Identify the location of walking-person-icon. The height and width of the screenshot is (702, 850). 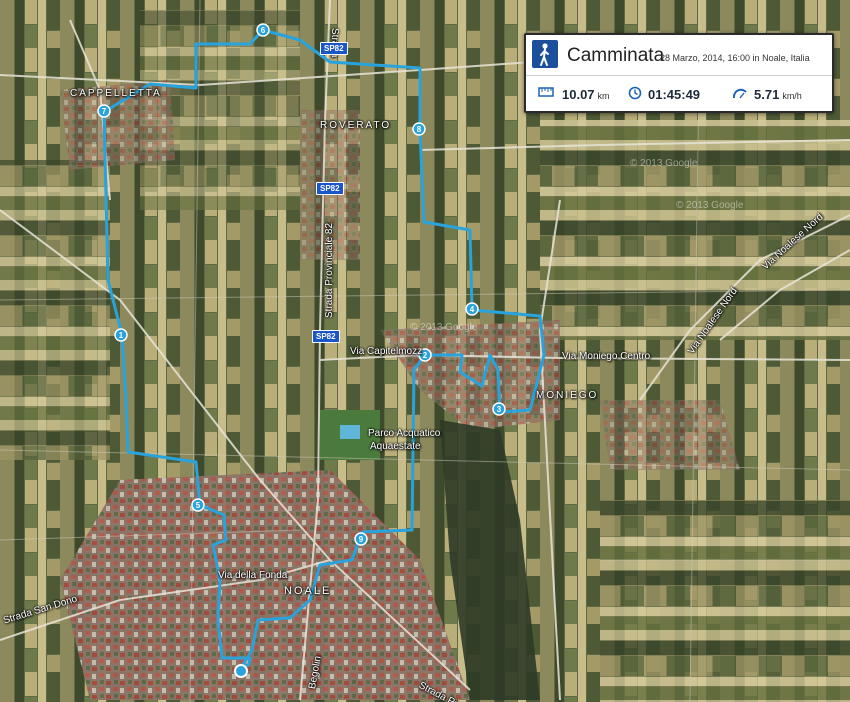
(545, 54).